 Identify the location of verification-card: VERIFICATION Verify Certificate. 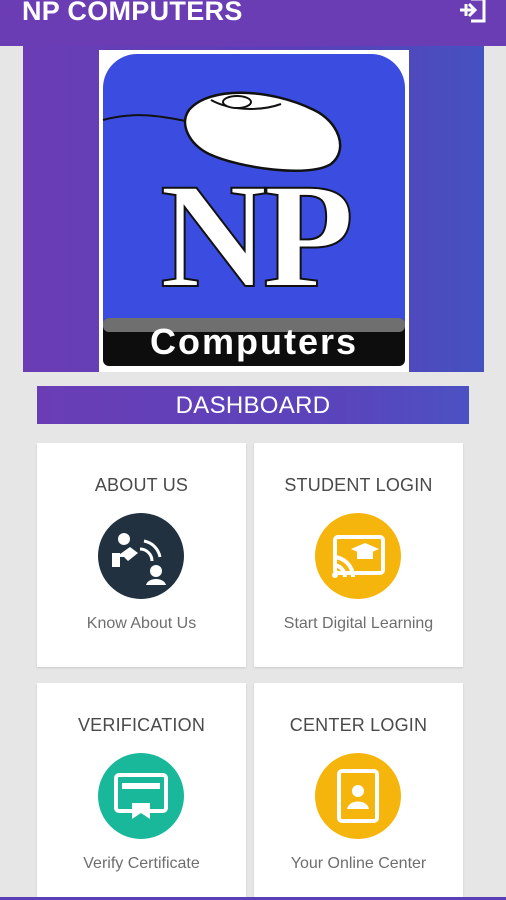
(141, 791).